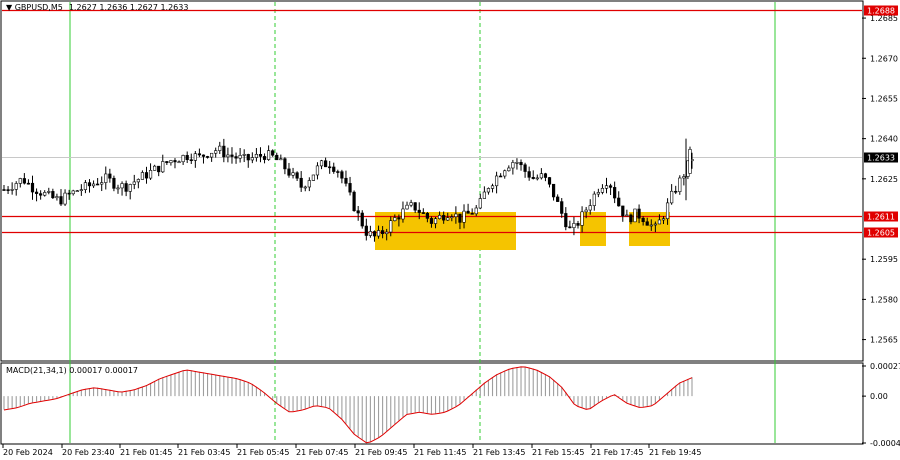  Describe the element at coordinates (884, 340) in the screenshot. I see `price-tick-label: 1.2565` at that location.